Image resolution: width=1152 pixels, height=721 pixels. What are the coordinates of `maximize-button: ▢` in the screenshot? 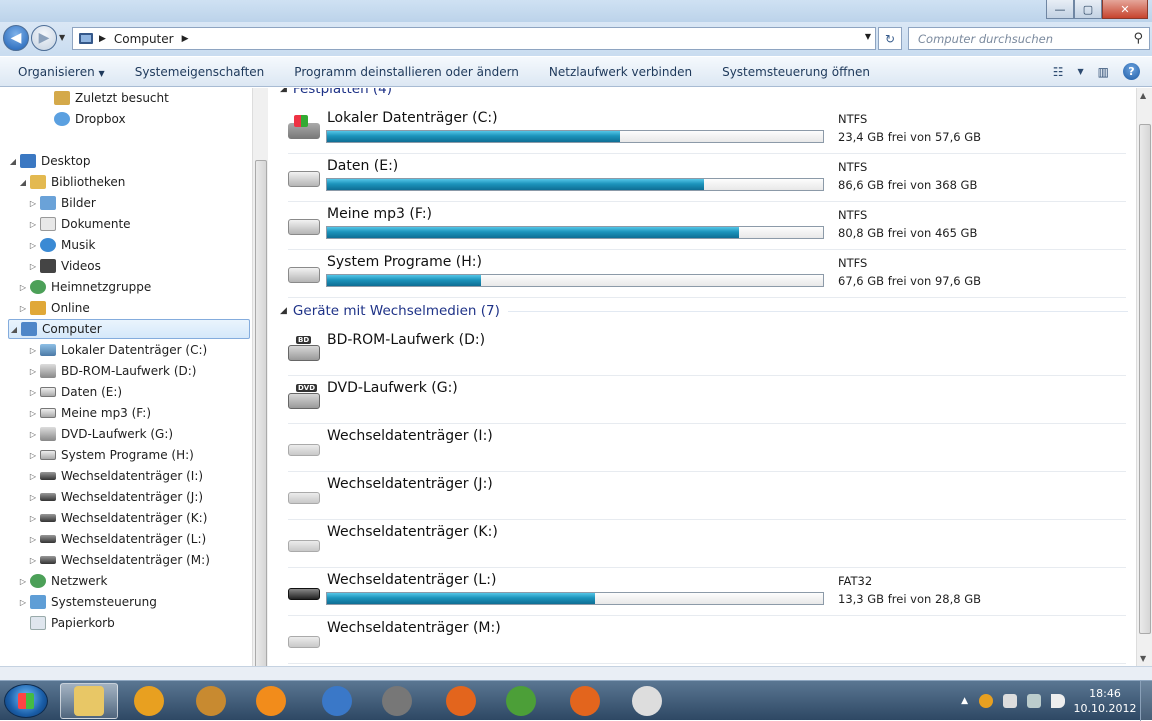 It's located at (1088, 9).